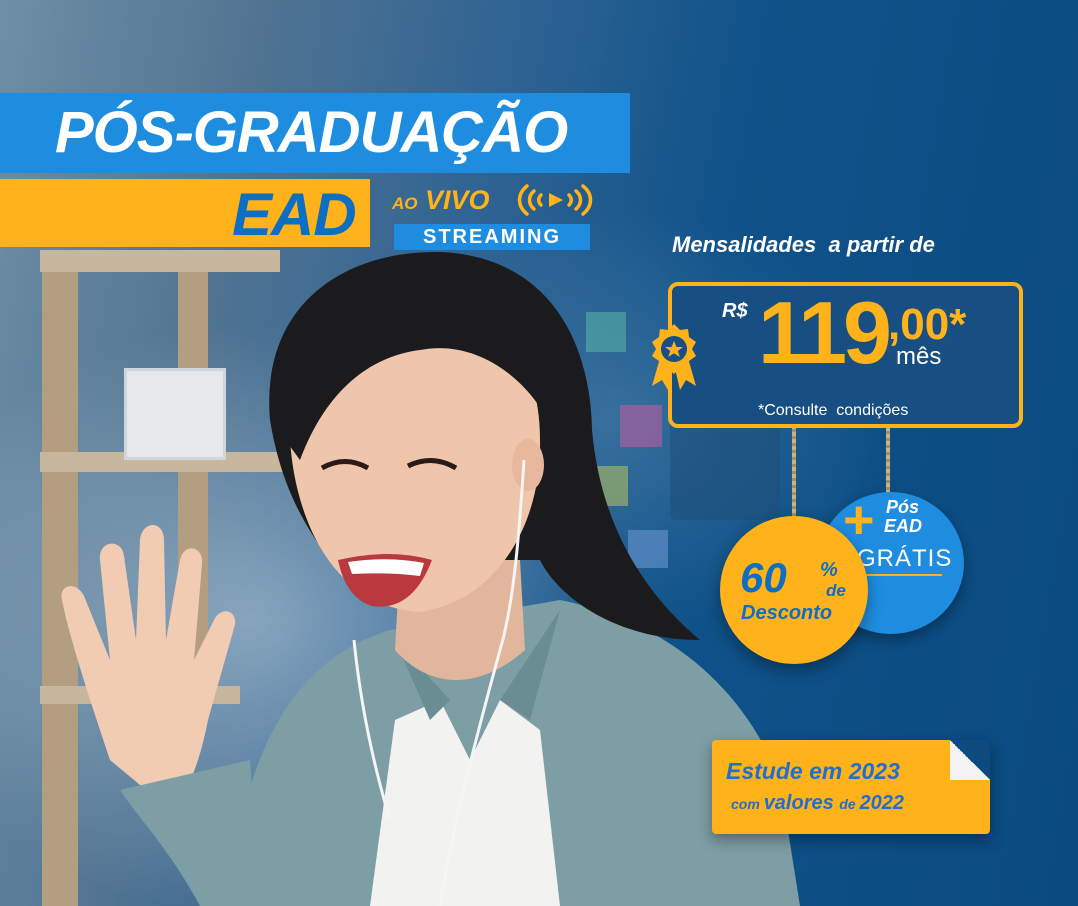  What do you see at coordinates (801, 803) in the screenshot?
I see `sticker-valores: valores` at bounding box center [801, 803].